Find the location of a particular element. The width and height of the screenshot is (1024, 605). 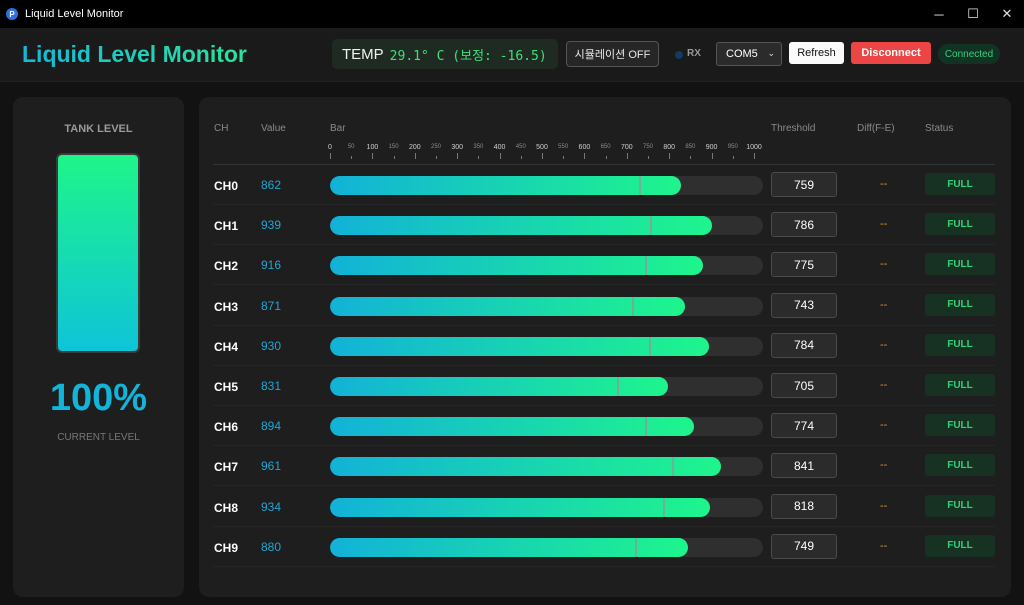

scale-tick-label: 550 is located at coordinates (563, 147).